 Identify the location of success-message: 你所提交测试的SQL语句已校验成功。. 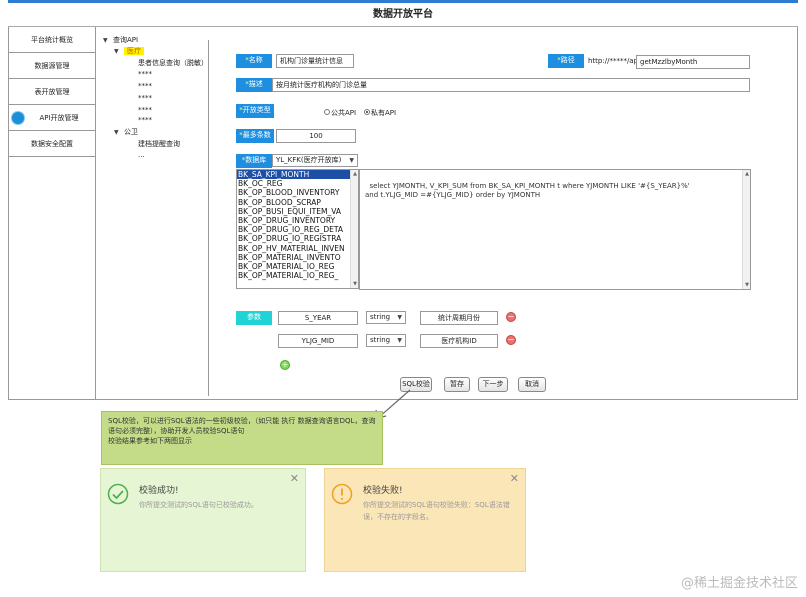
(198, 505).